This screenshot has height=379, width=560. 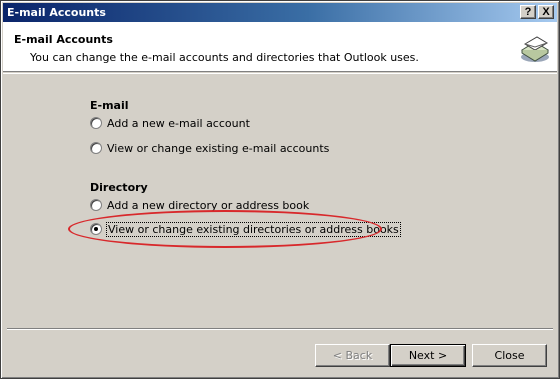 What do you see at coordinates (546, 12) in the screenshot?
I see `close-window-button: X` at bounding box center [546, 12].